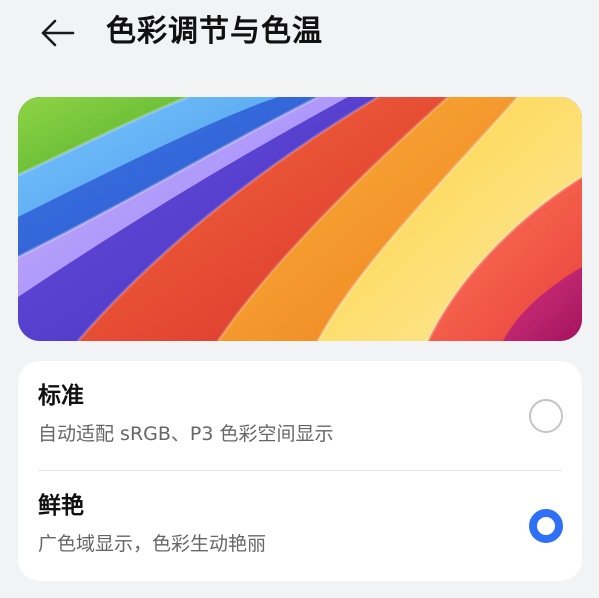 The height and width of the screenshot is (598, 599). I want to click on arrow-left-icon, so click(58, 33).